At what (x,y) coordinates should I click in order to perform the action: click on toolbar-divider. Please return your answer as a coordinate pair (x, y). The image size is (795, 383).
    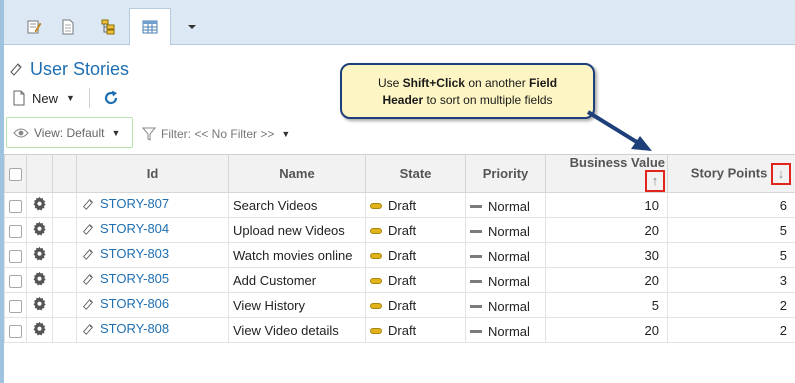
    Looking at the image, I should click on (89, 98).